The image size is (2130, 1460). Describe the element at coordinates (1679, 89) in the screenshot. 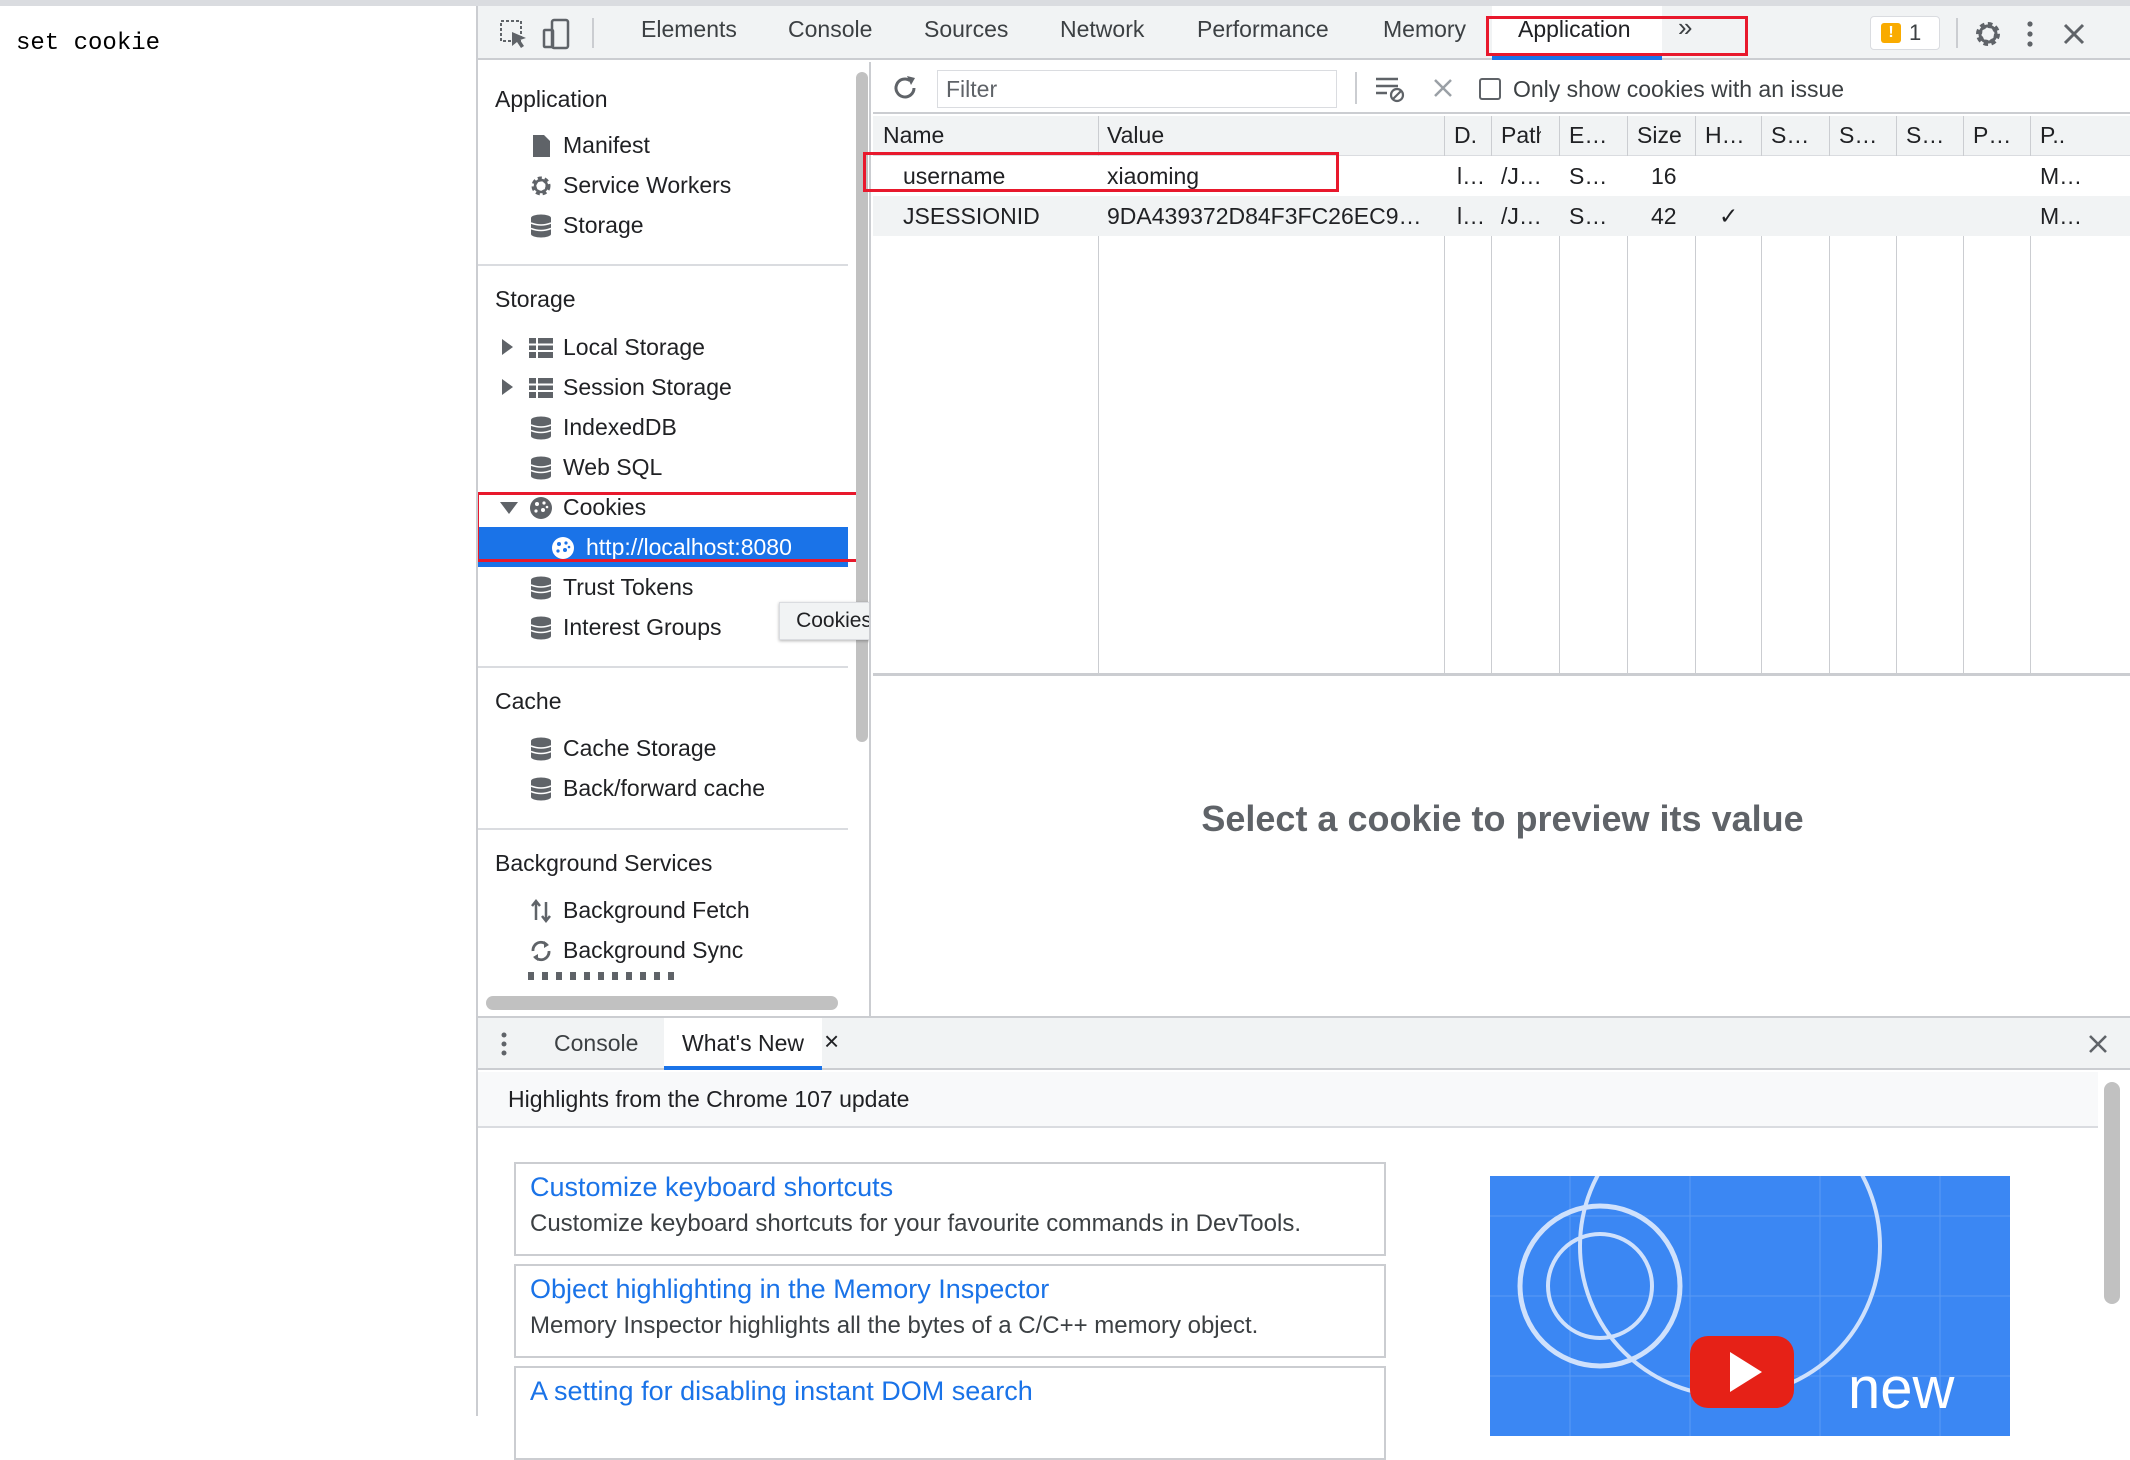

I see `only-issue-label: Only show cookies with an issue` at that location.